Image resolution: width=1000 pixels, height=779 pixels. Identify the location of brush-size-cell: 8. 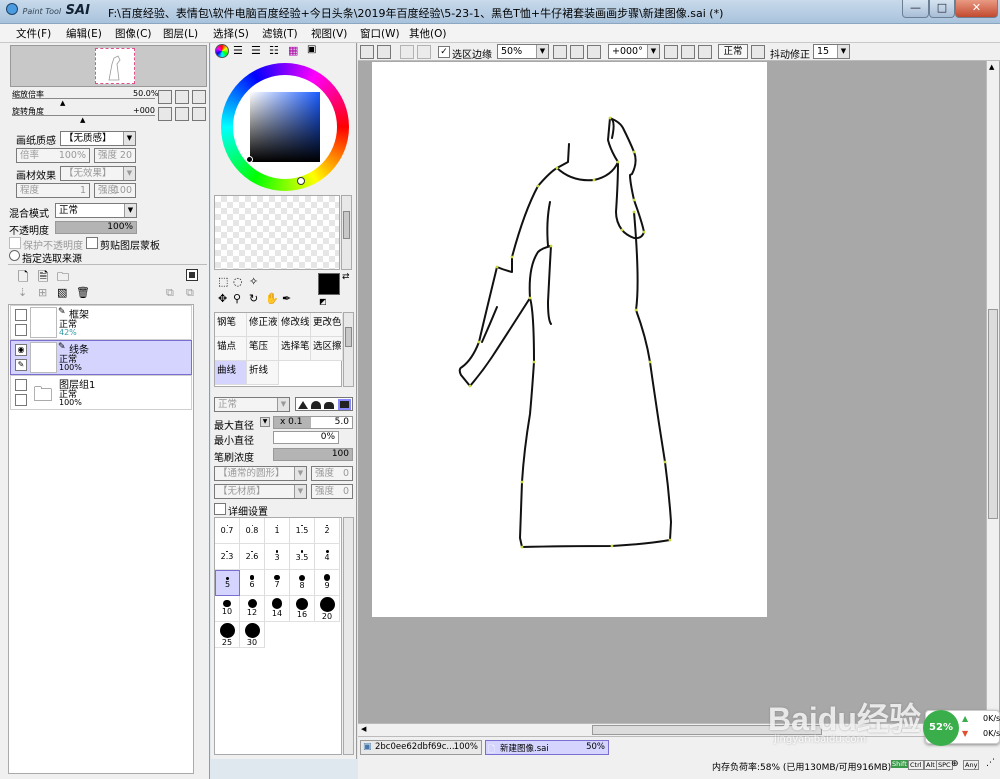
(302, 583).